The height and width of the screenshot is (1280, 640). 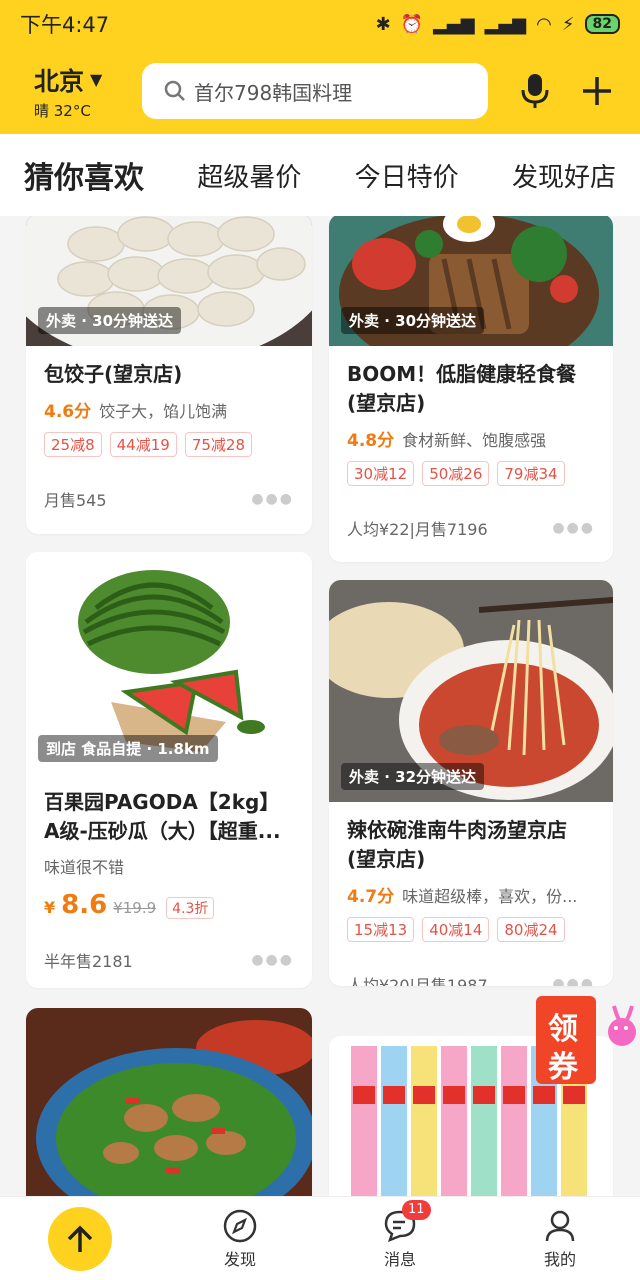 I want to click on search-icon, so click(x=174, y=90).